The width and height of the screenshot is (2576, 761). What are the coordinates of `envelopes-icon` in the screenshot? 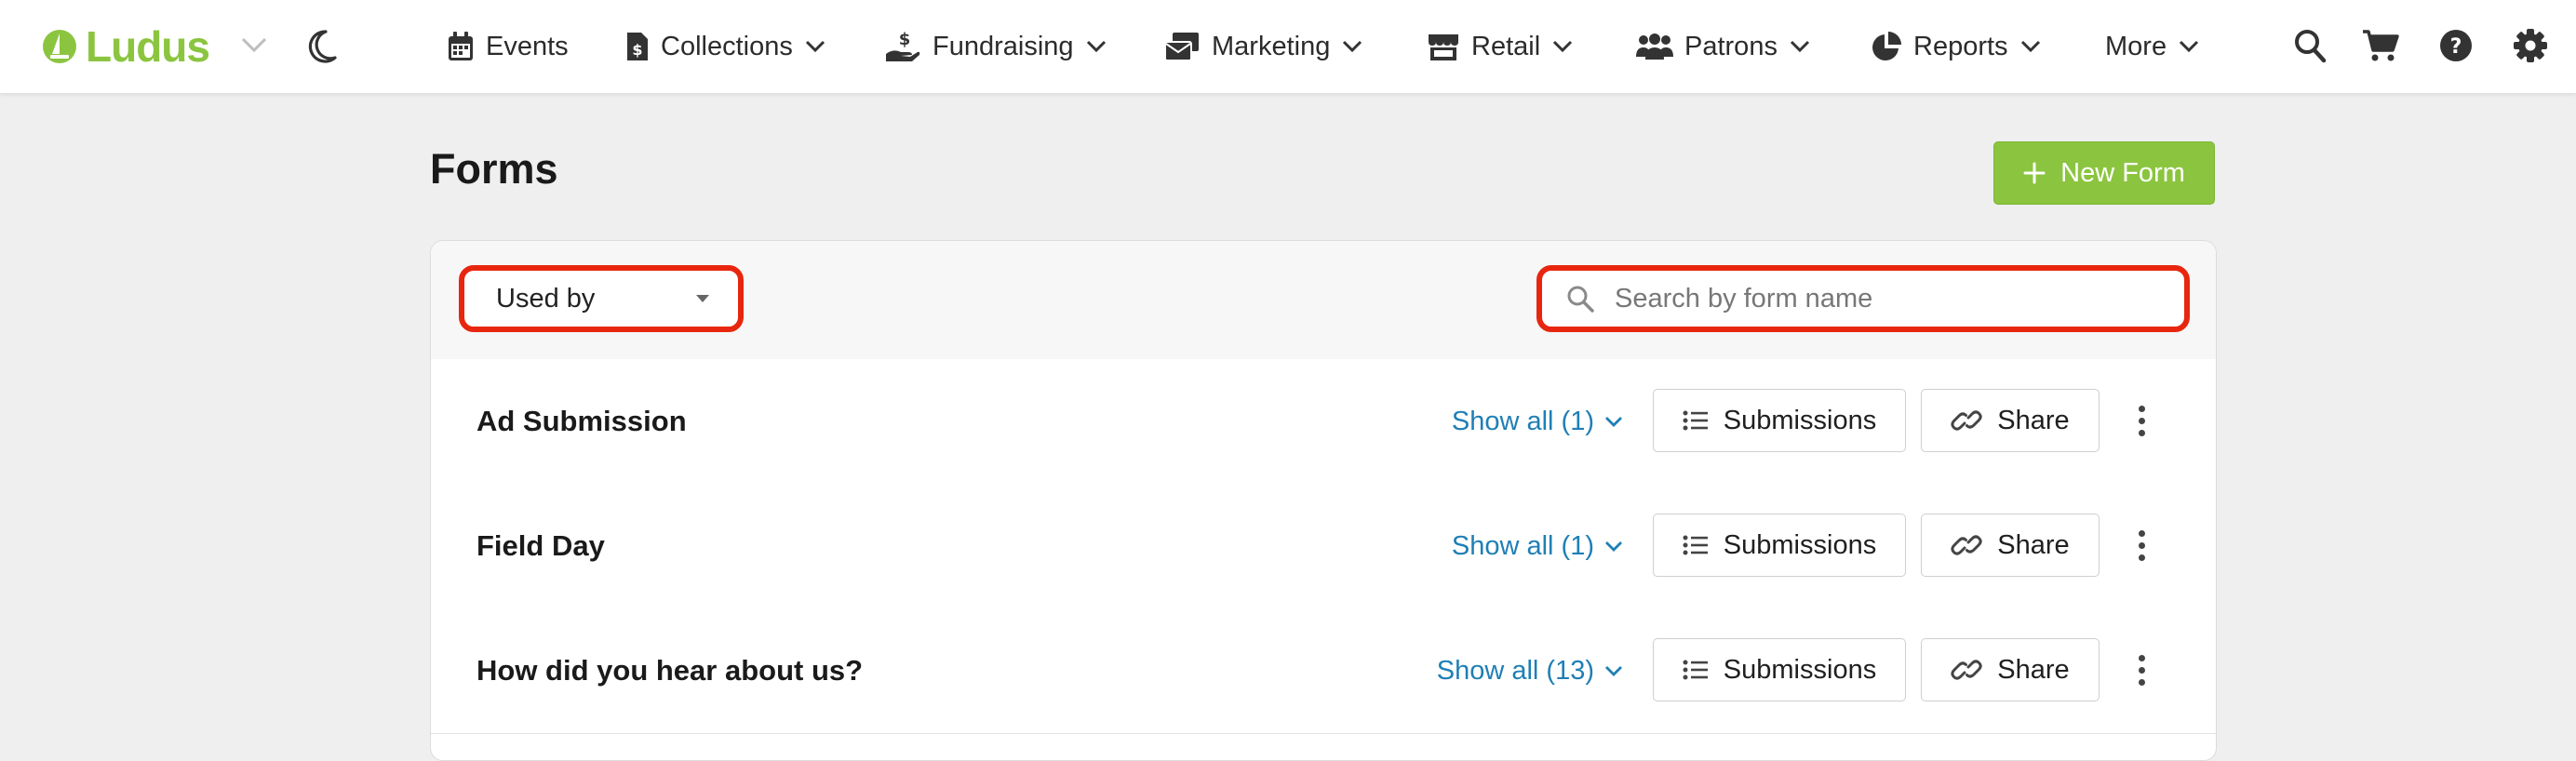 It's located at (1181, 47).